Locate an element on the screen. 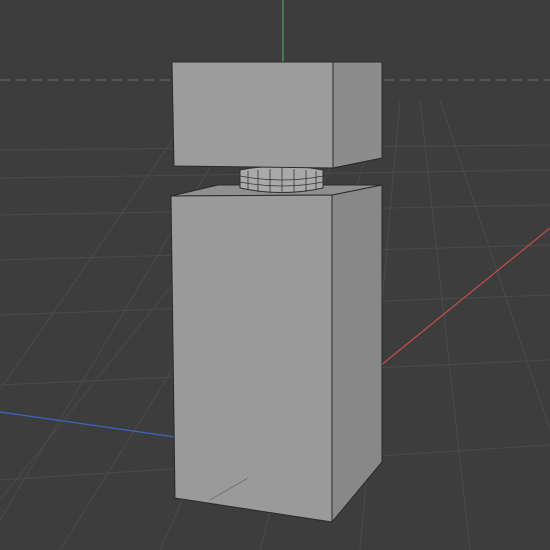  z-axis-line is located at coordinates (88, 424).